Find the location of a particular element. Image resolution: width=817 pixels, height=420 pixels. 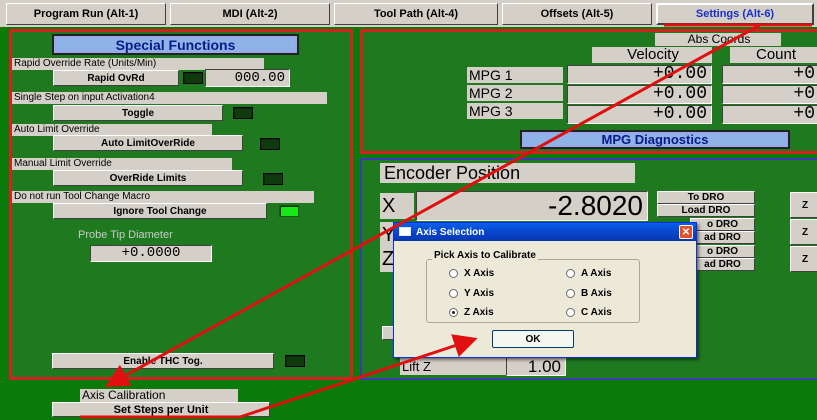

lift-z-label: Lift Z is located at coordinates (453, 366).